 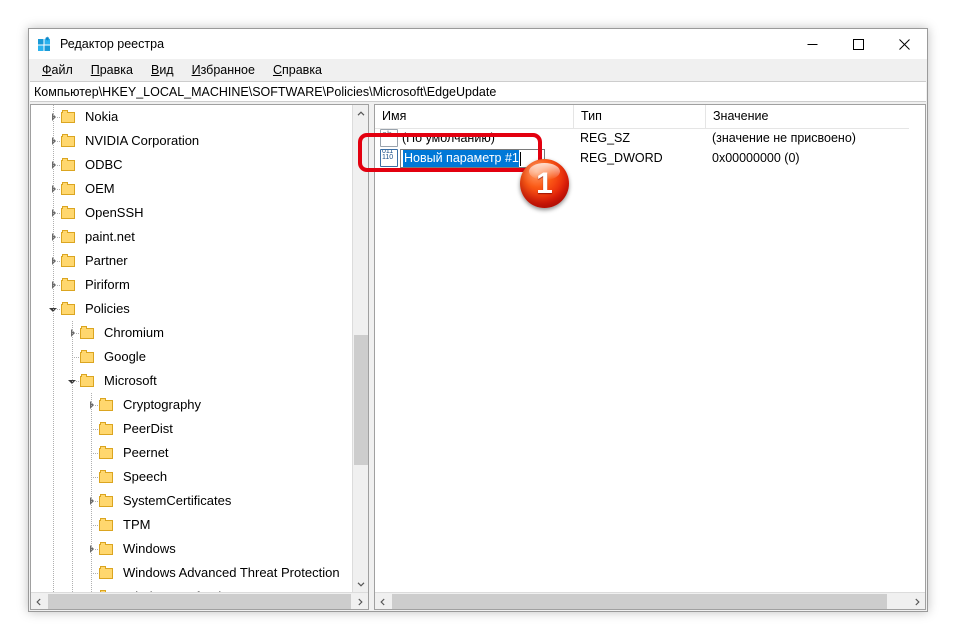 What do you see at coordinates (62, 70) in the screenshot?
I see `menu-file-rest: айл` at bounding box center [62, 70].